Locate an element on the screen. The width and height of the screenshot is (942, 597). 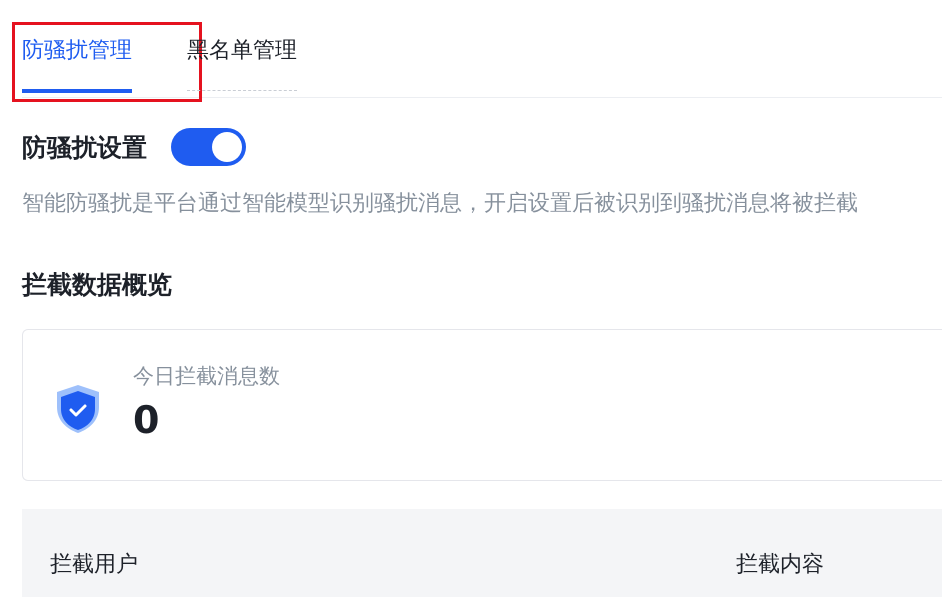
section-title: 拦截数据概览 is located at coordinates (97, 285).